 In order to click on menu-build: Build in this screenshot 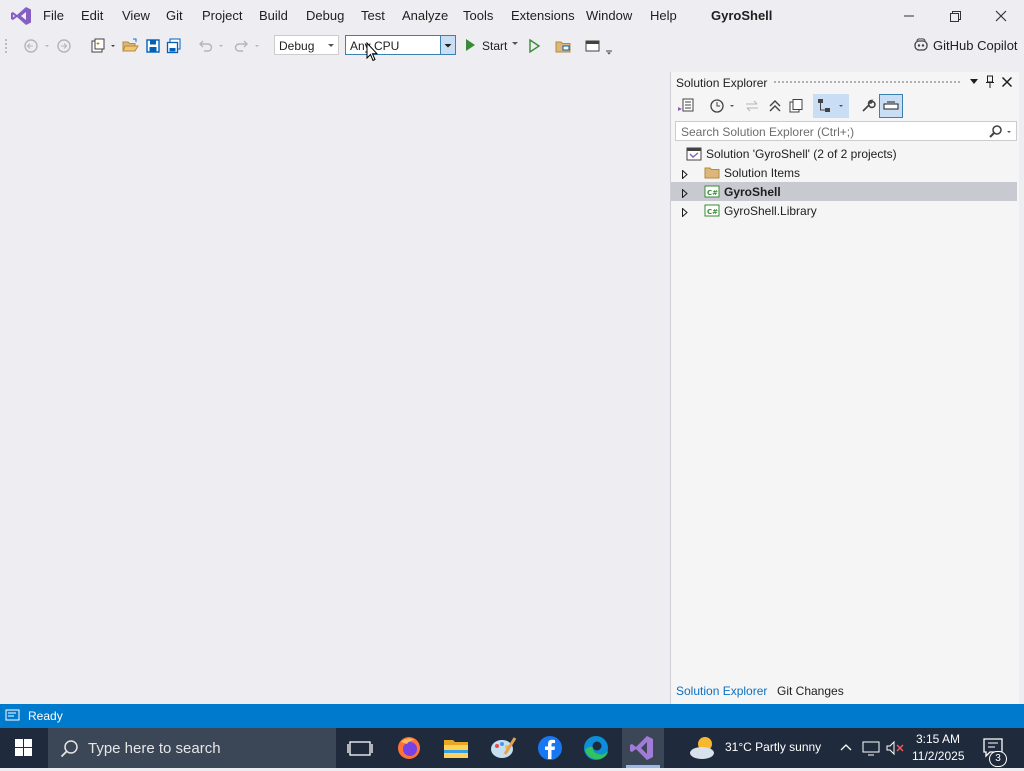, I will do `click(273, 15)`.